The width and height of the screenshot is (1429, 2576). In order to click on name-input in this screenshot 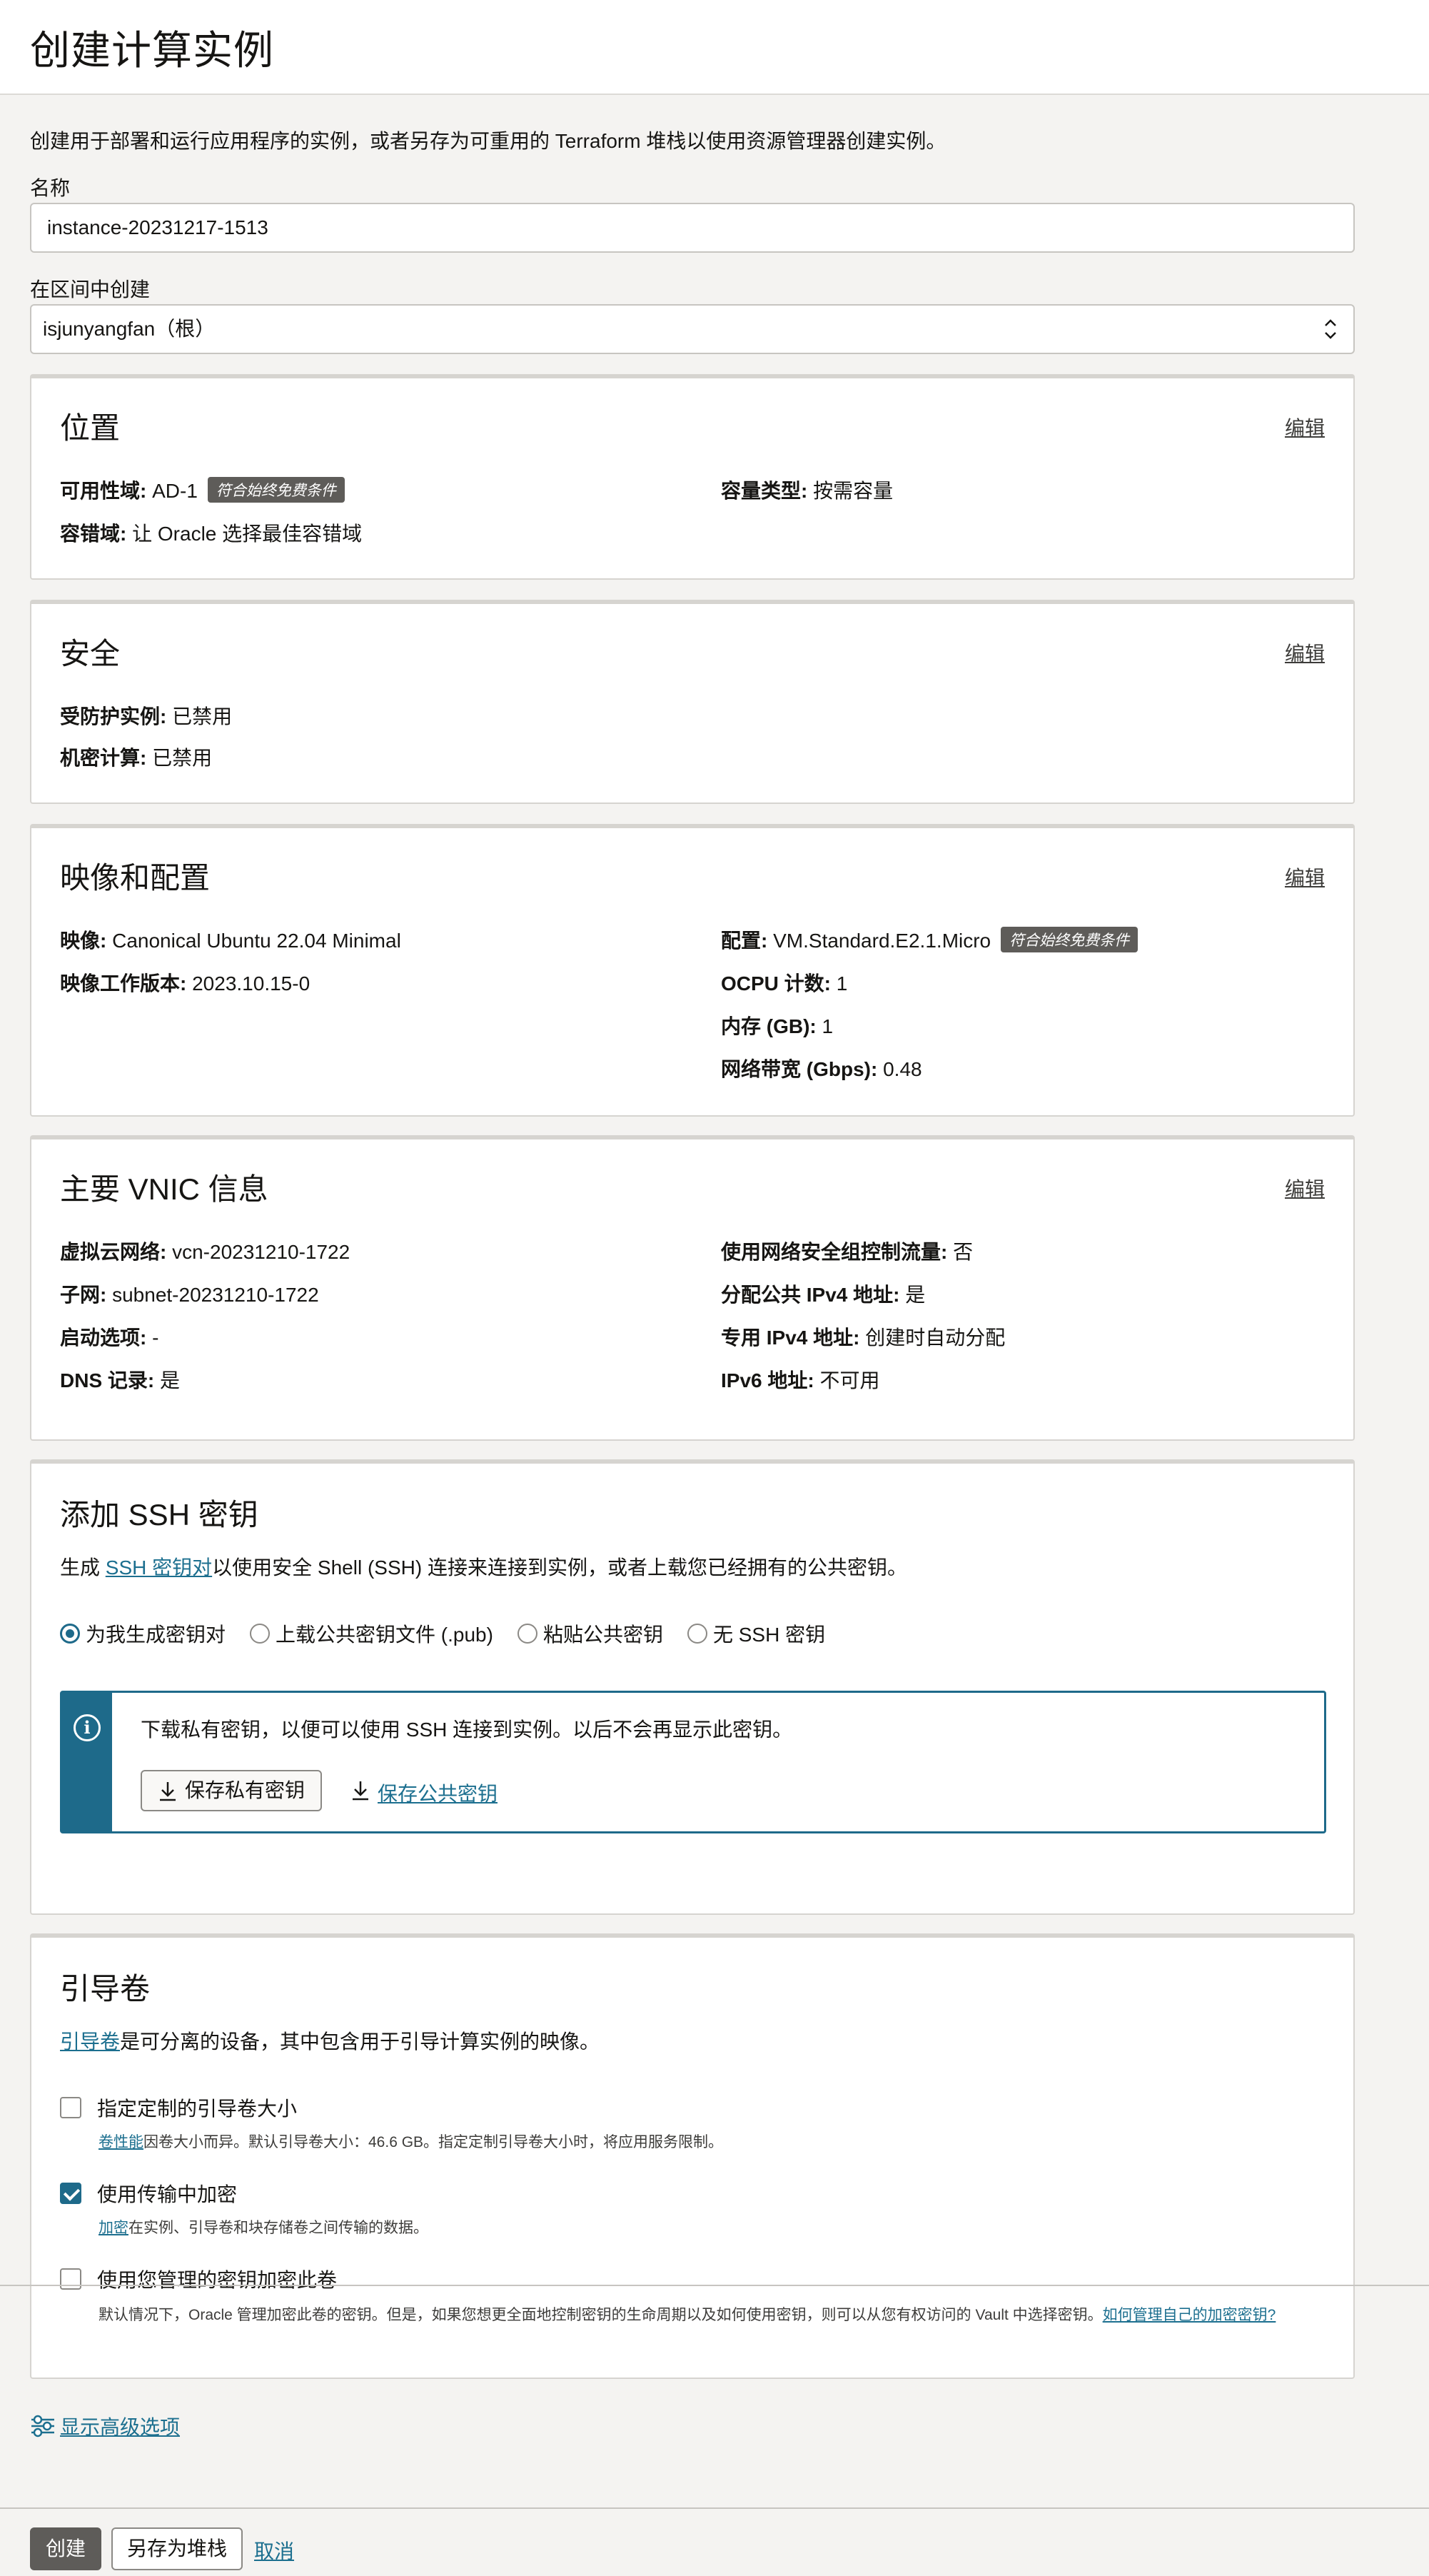, I will do `click(692, 228)`.